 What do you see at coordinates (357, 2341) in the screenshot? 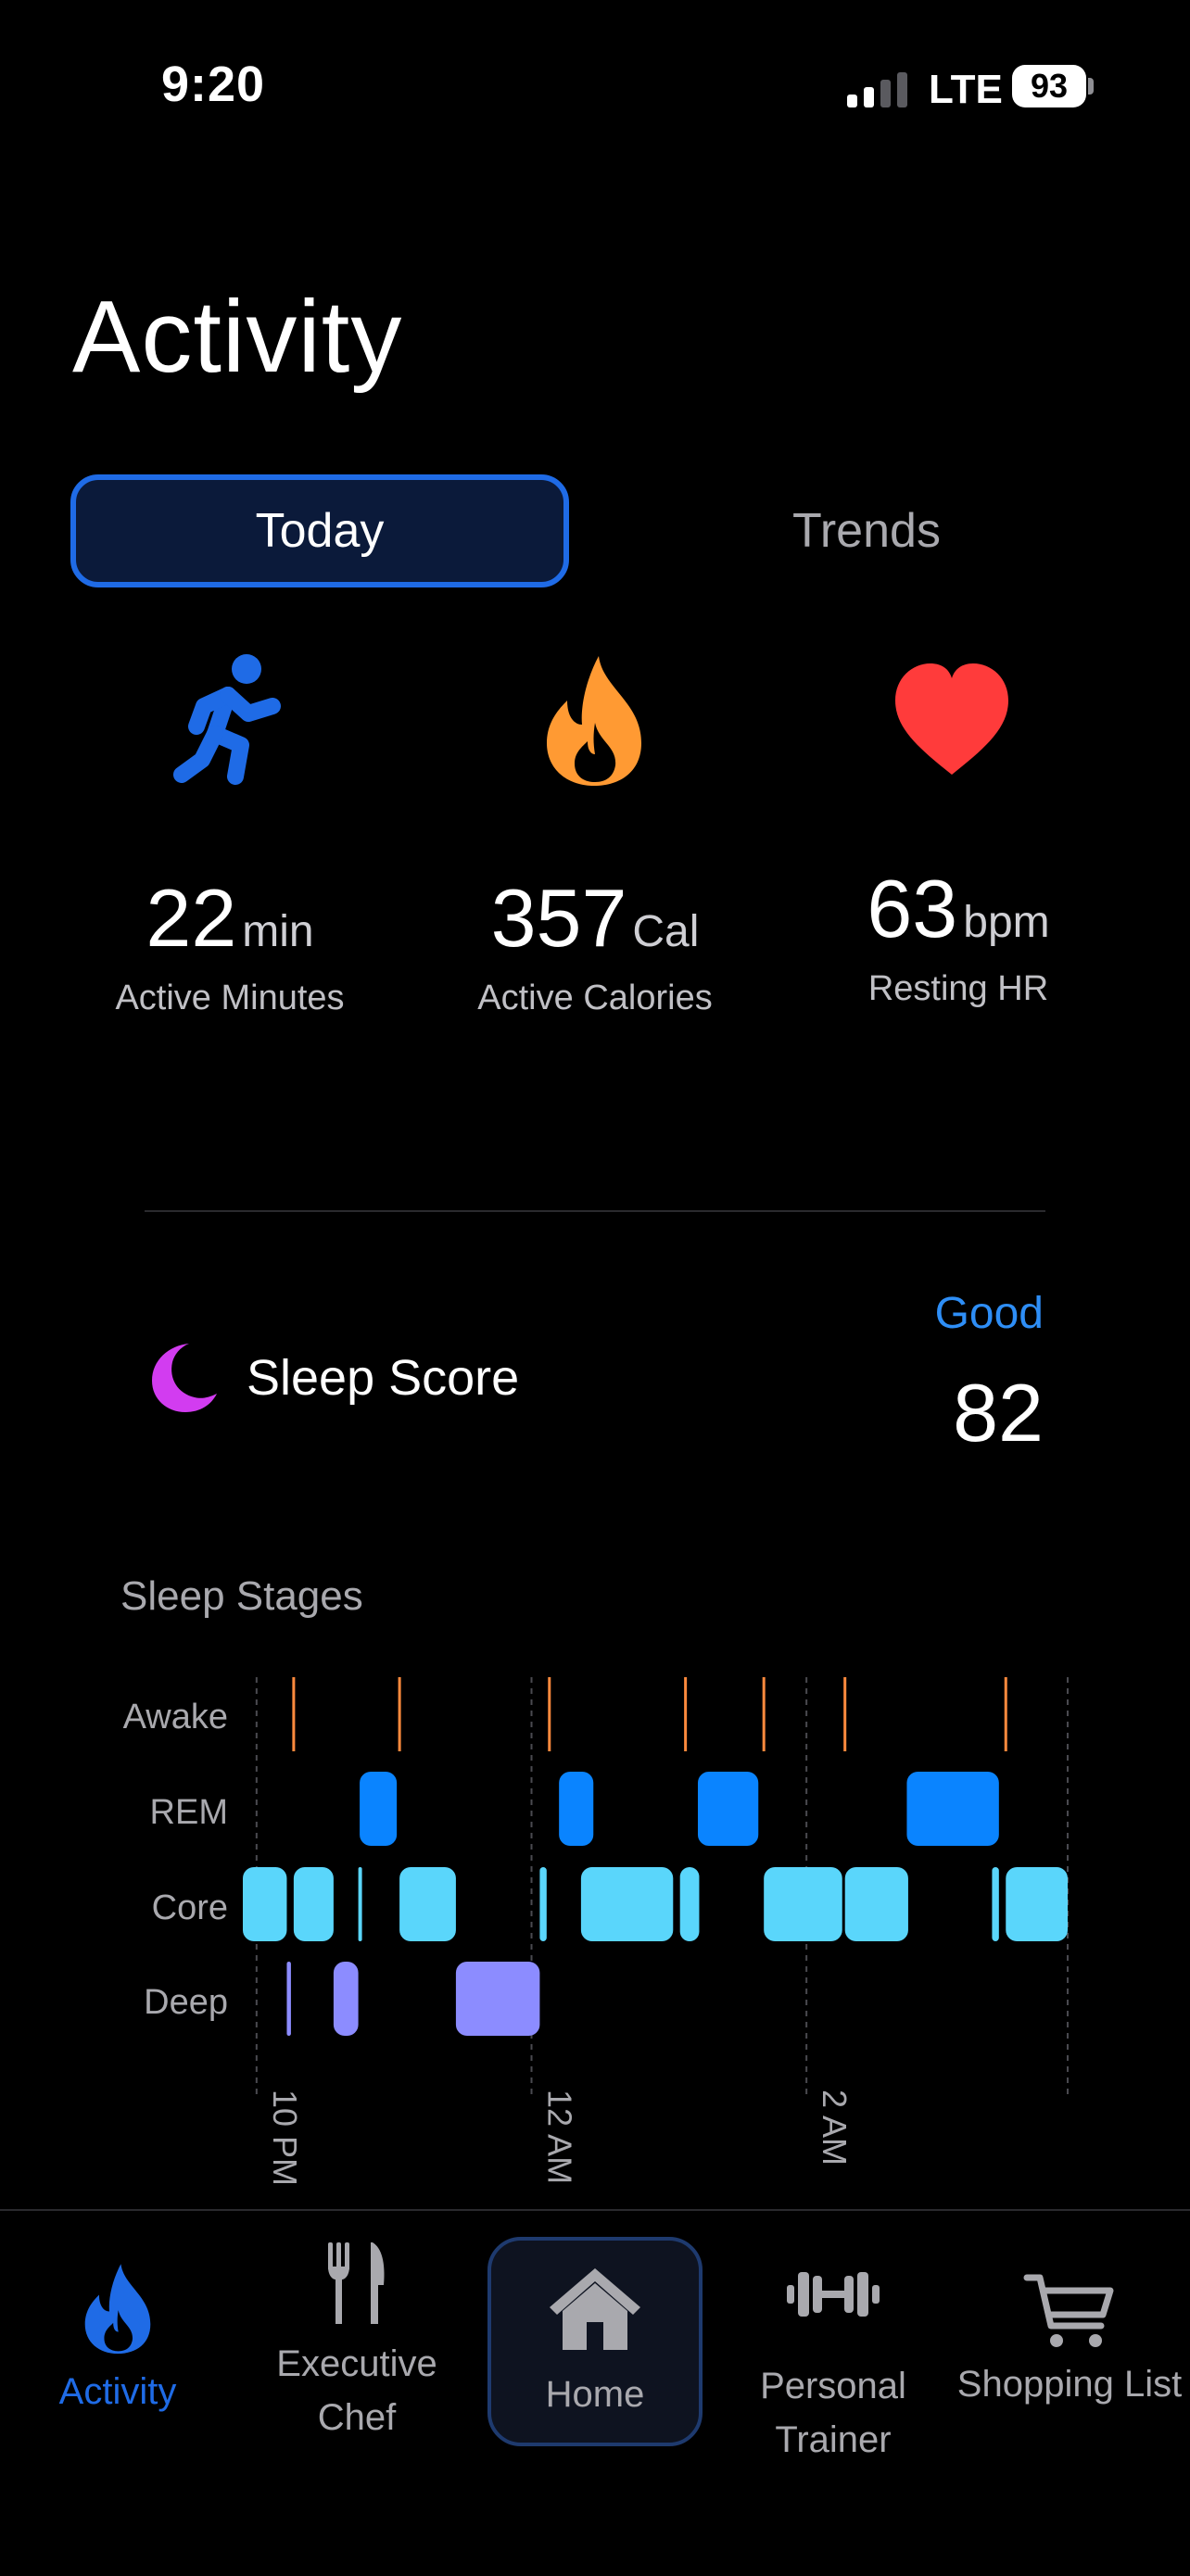
I see `nav-executive-chef: Executive Chef` at bounding box center [357, 2341].